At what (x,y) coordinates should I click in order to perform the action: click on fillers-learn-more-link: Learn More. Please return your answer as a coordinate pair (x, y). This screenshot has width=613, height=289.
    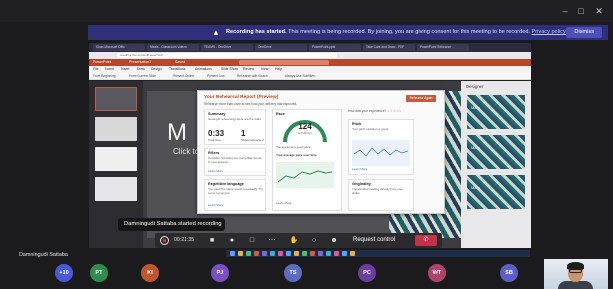
    Looking at the image, I should click on (215, 171).